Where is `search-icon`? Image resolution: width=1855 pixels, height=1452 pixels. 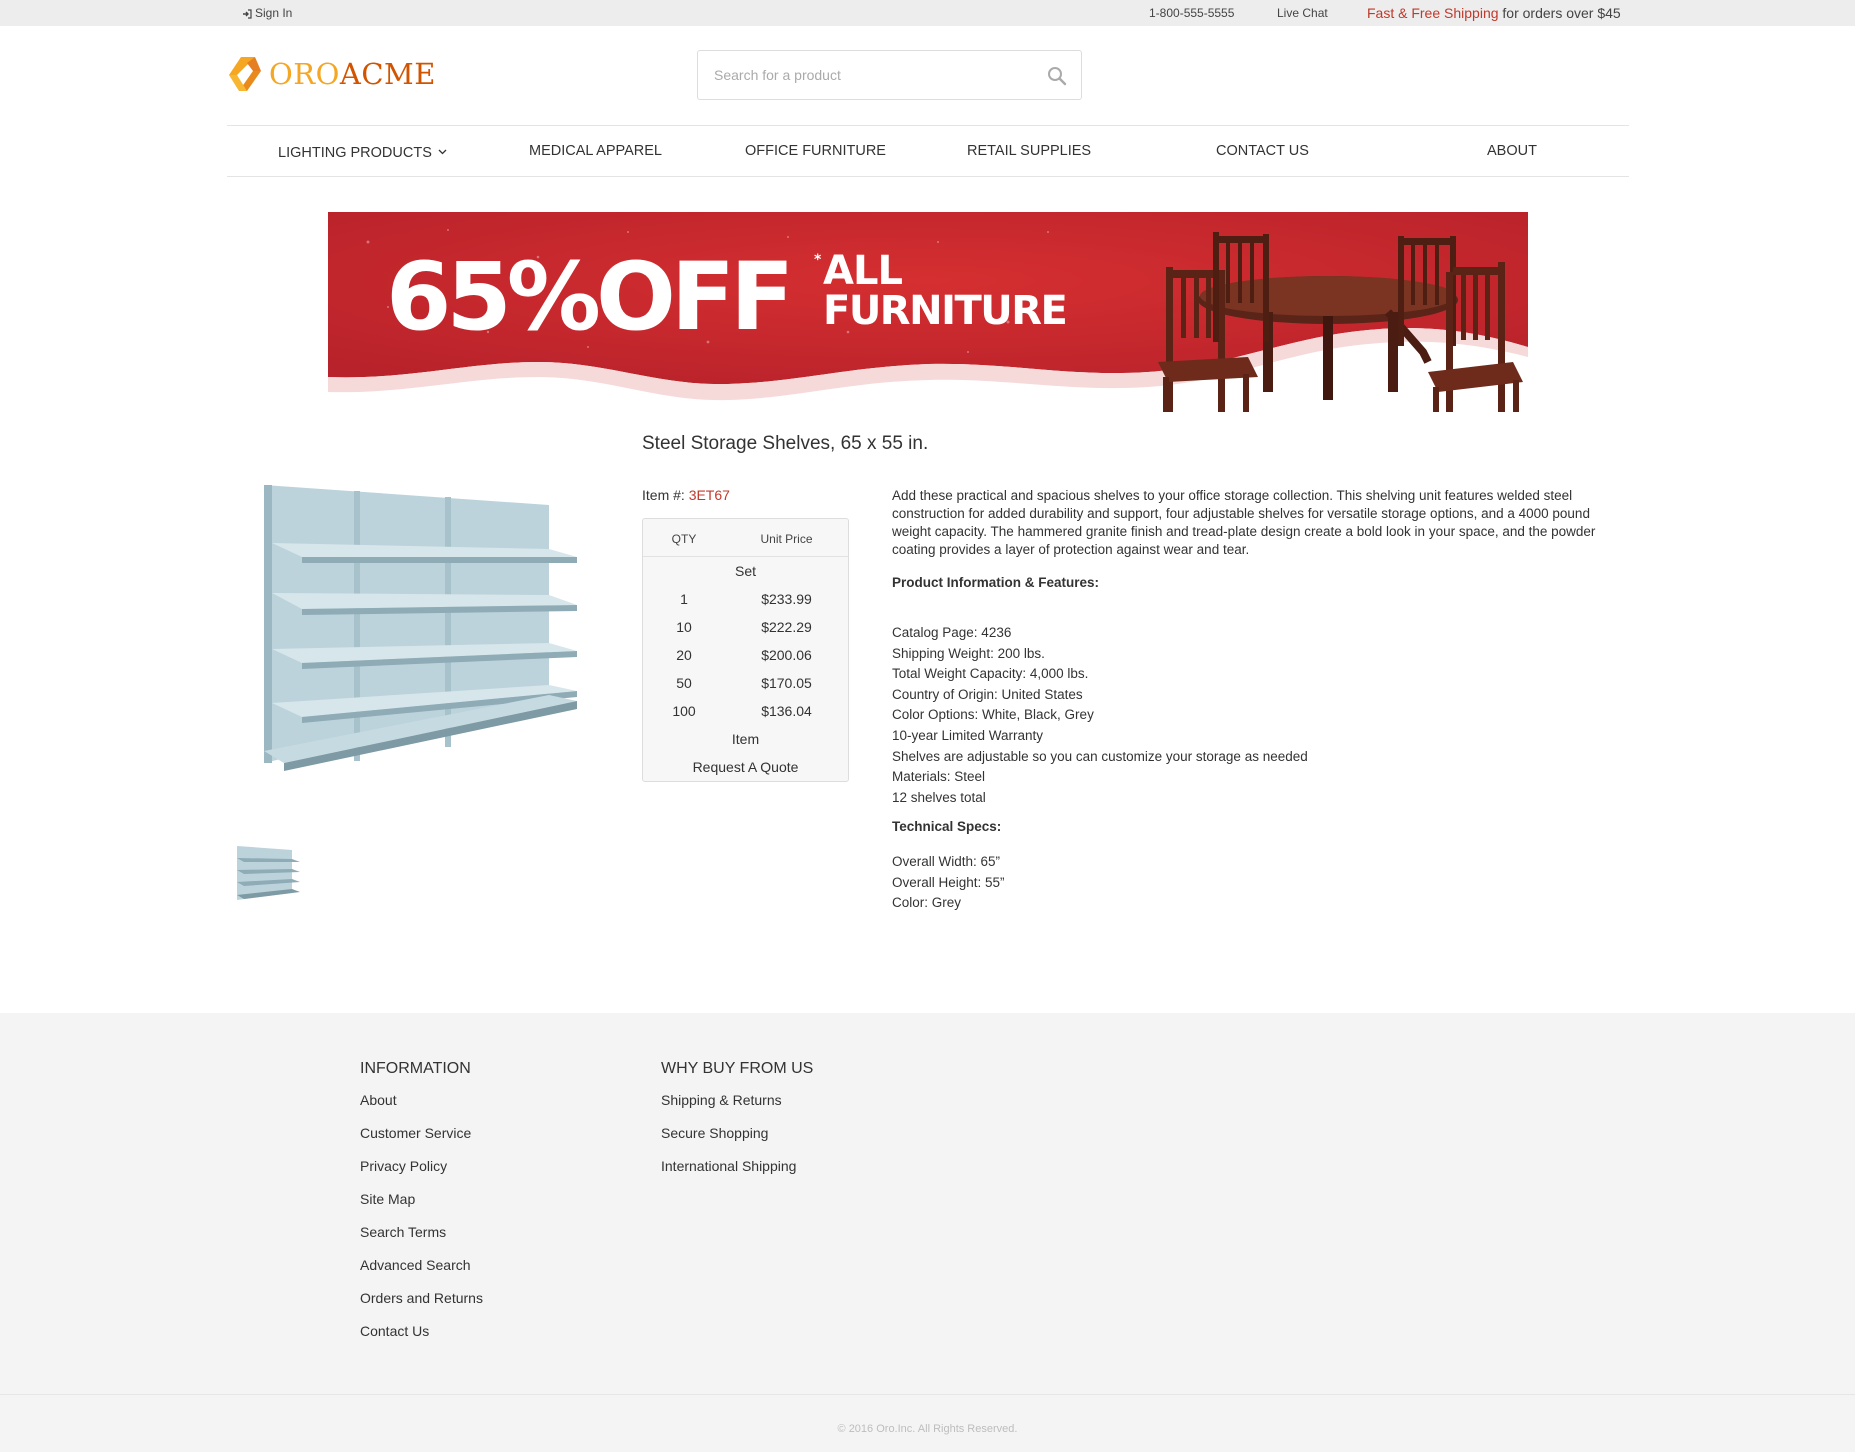 search-icon is located at coordinates (1057, 76).